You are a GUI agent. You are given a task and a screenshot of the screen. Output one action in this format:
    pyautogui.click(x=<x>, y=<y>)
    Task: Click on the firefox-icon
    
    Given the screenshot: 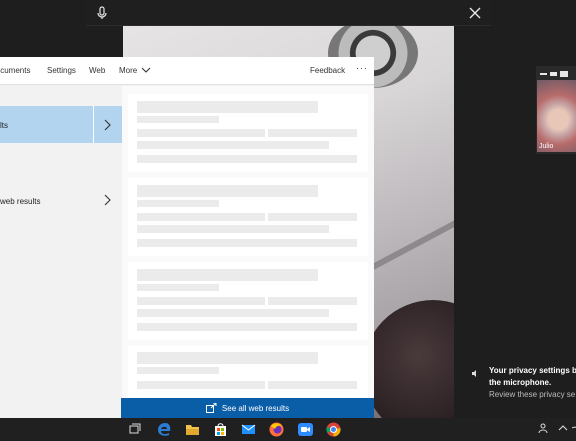 What is the action you would take?
    pyautogui.click(x=276, y=429)
    